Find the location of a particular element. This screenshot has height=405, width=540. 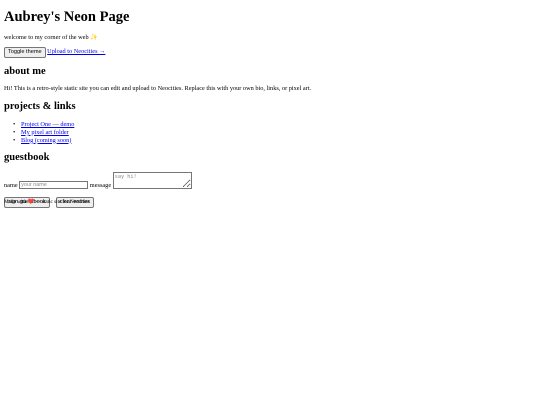

name-label: name is located at coordinates (11, 185).